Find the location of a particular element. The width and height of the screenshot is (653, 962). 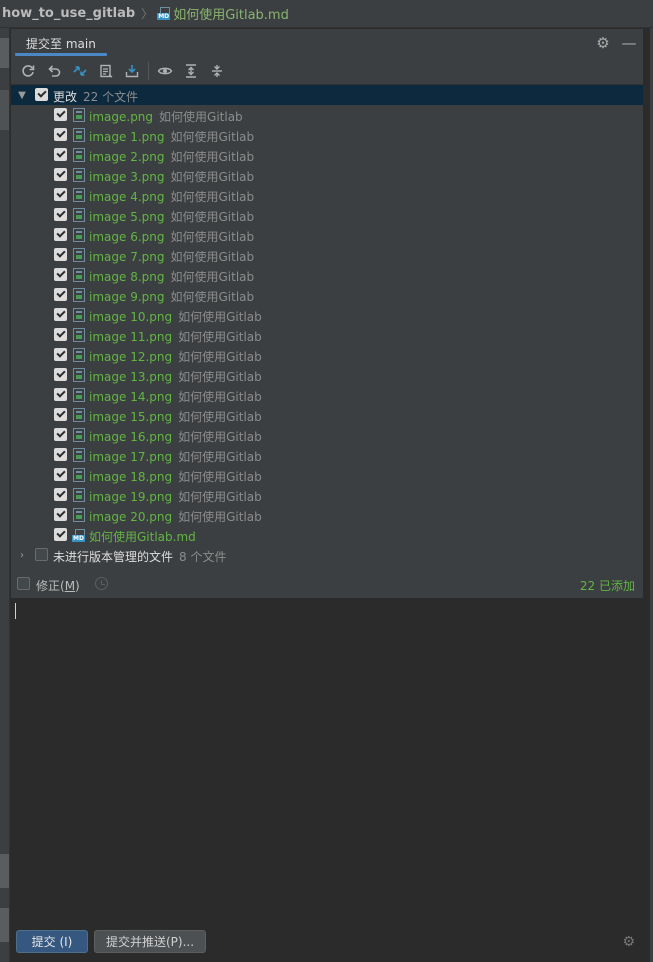

breadcrumb-file: 如何使用Gitlab.md is located at coordinates (231, 13).